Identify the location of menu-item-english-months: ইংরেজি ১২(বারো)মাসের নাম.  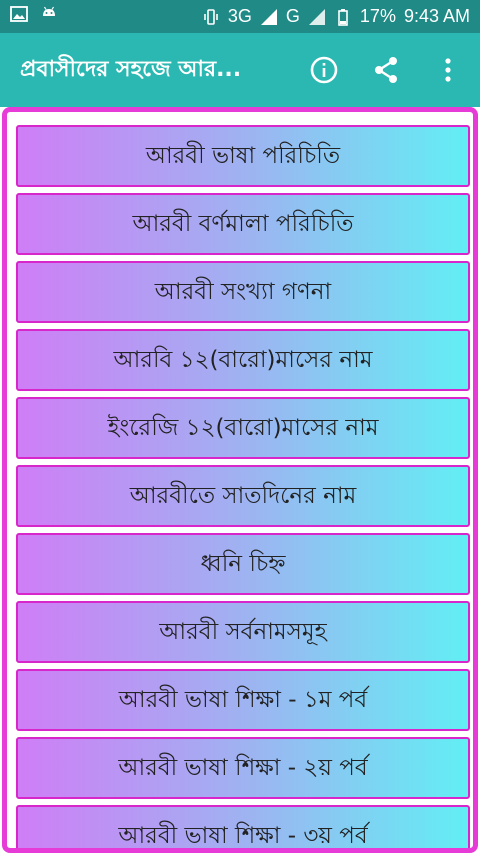
(243, 428).